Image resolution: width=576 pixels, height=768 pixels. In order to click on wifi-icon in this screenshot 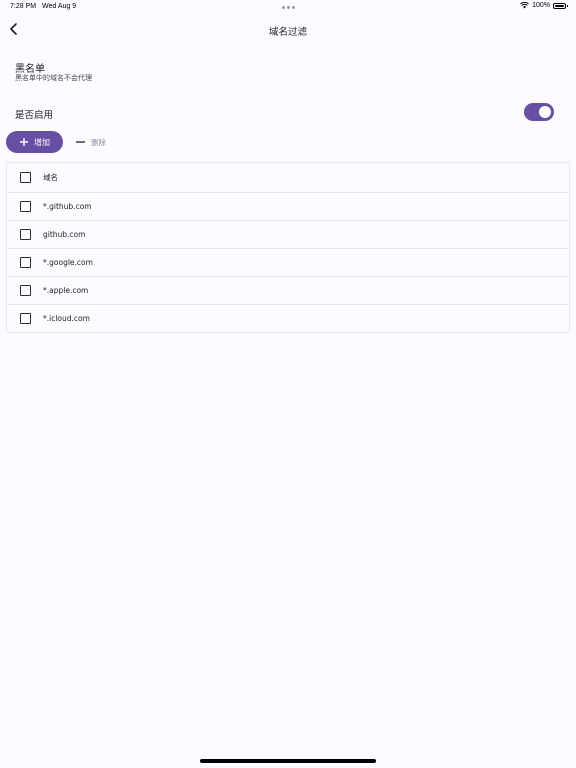, I will do `click(524, 5)`.